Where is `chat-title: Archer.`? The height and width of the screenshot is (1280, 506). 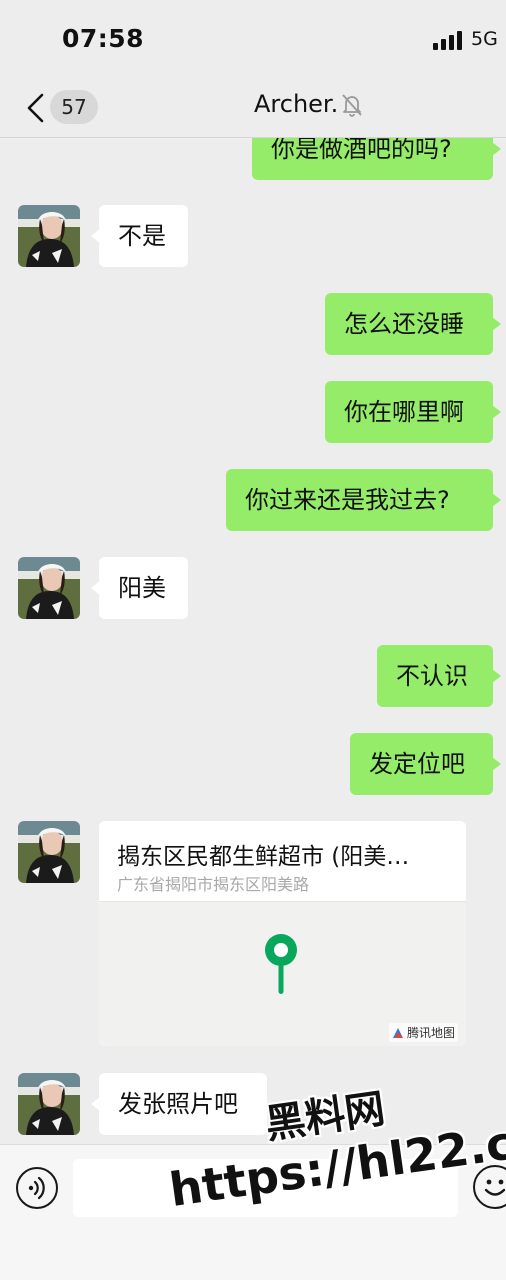 chat-title: Archer. is located at coordinates (296, 104).